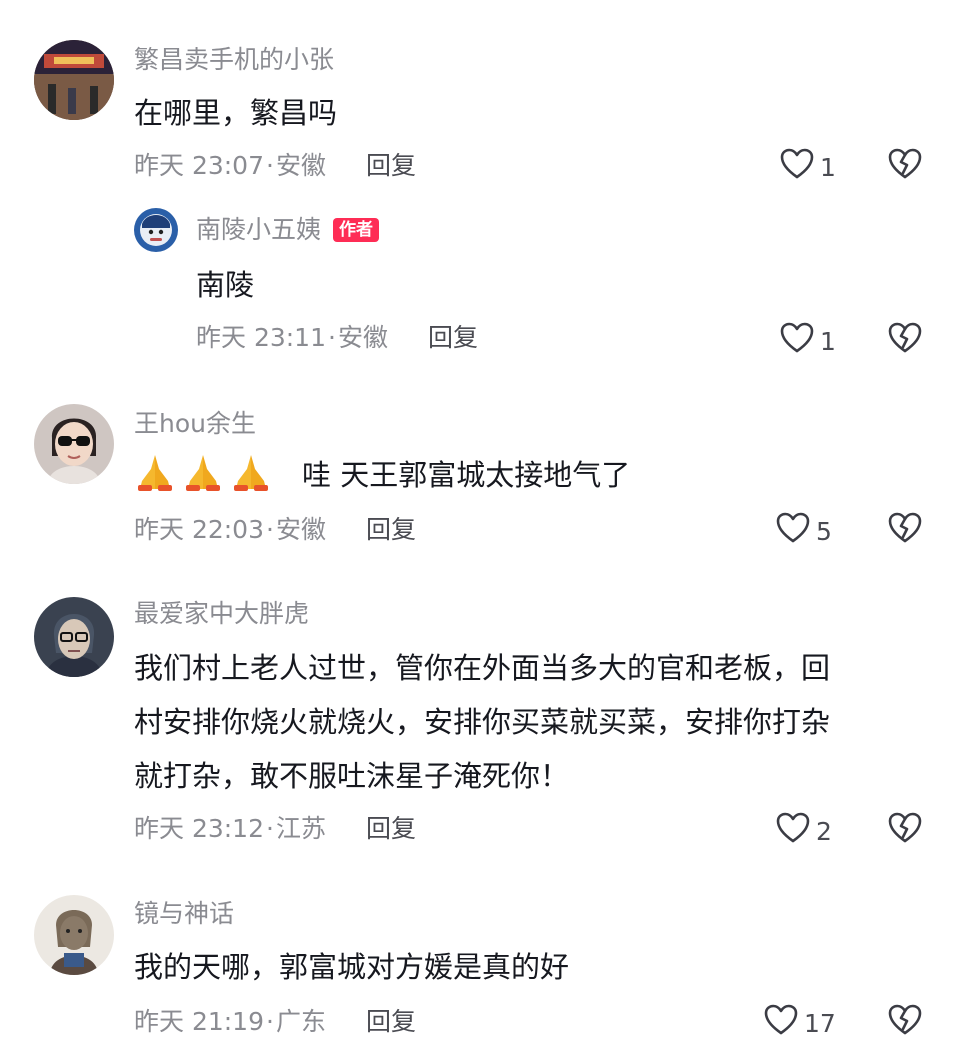 This screenshot has height=1060, width=960. Describe the element at coordinates (199, 1021) in the screenshot. I see `comment-time: 昨天 21:19` at that location.